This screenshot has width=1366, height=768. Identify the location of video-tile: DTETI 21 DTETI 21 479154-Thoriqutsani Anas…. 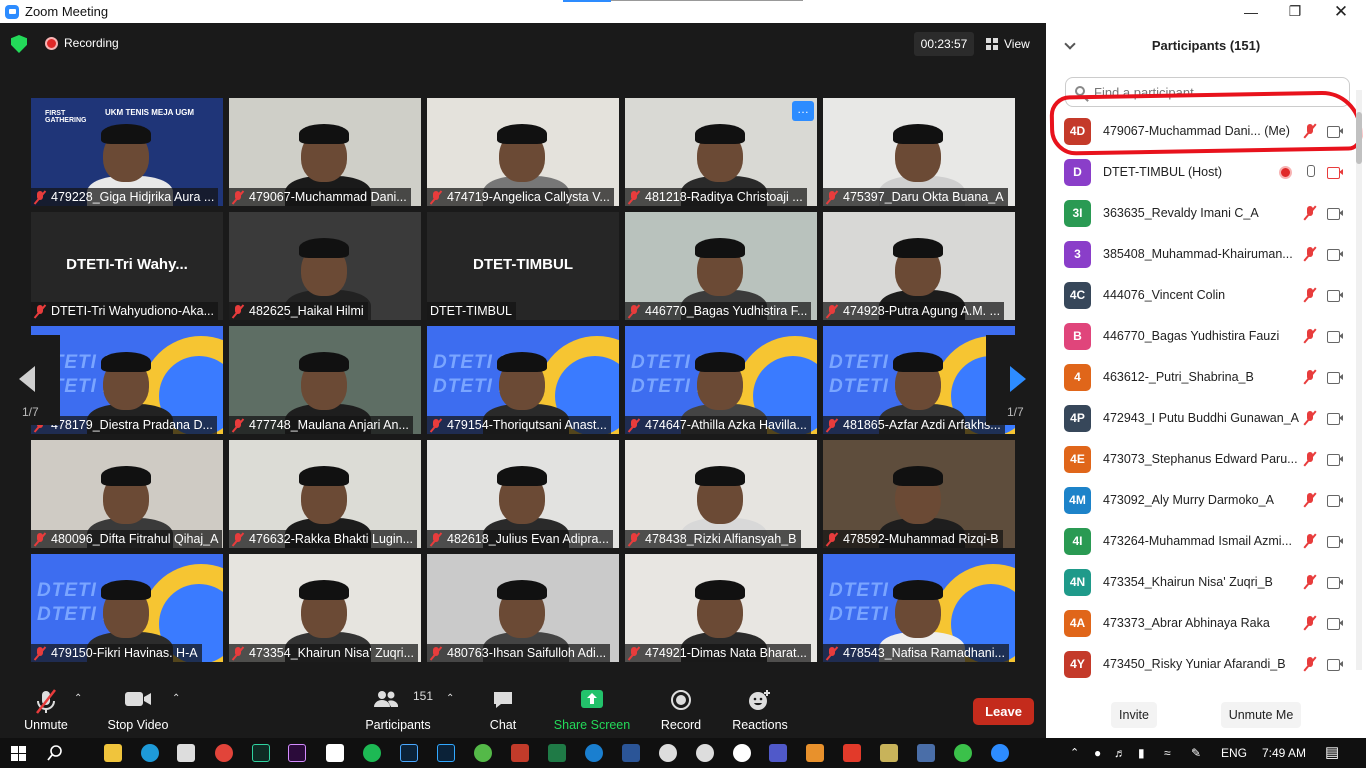
(523, 380).